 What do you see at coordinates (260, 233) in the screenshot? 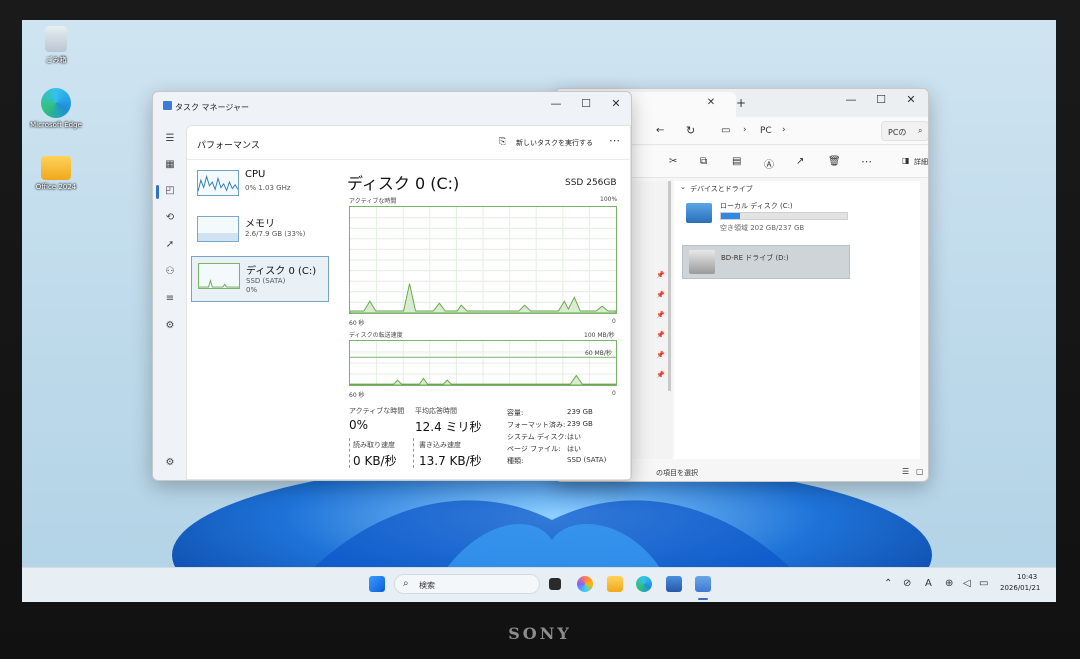
I see `resource-memory: メモリ 2.6/7.9 GB (33%)` at bounding box center [260, 233].